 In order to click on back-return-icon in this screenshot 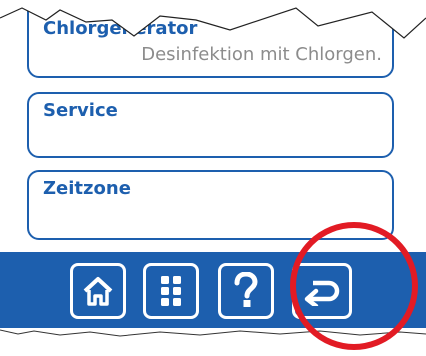, I will do `click(322, 293)`.